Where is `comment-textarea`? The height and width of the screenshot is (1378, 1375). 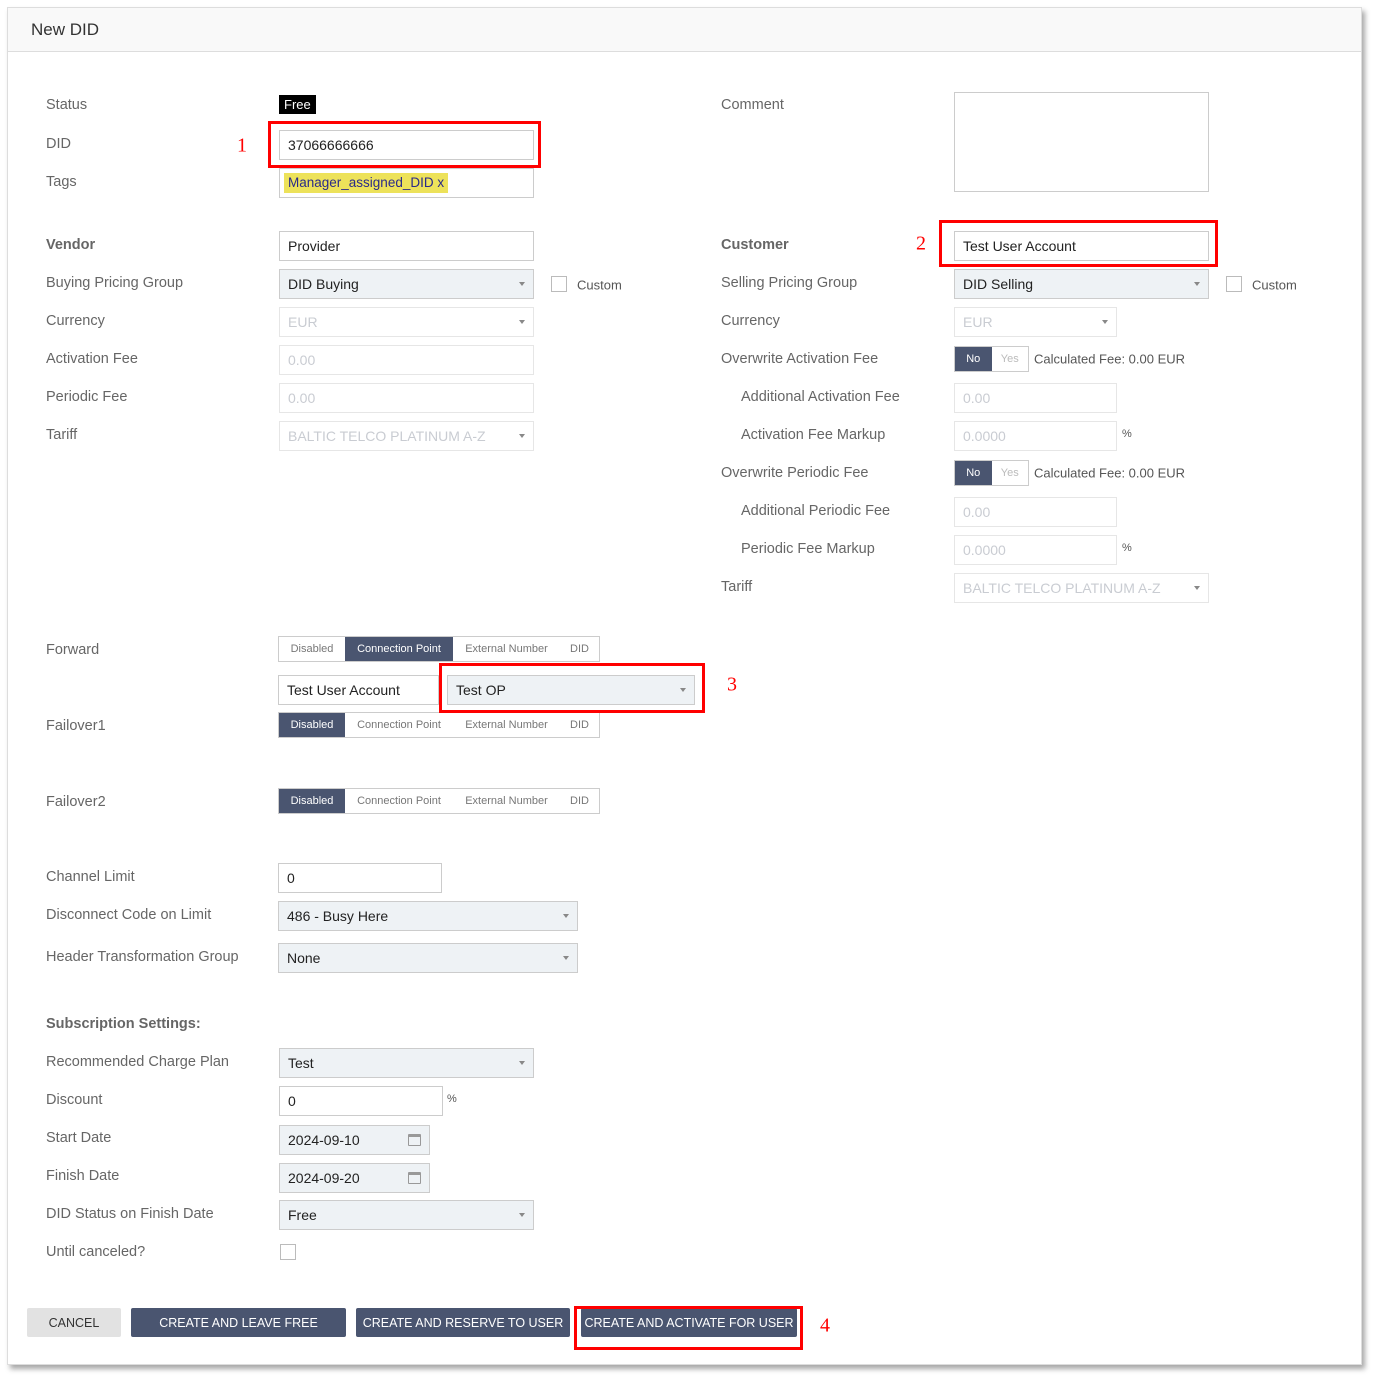
comment-textarea is located at coordinates (1081, 142).